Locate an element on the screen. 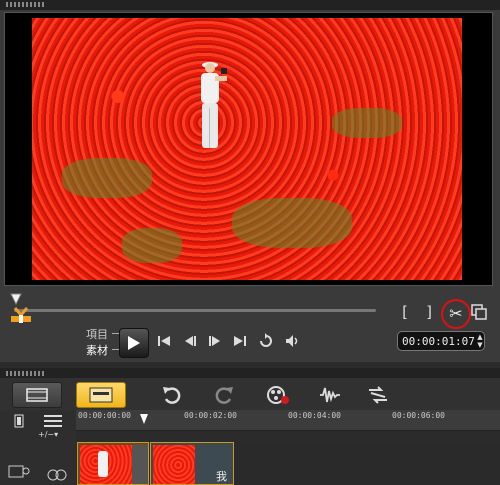 This screenshot has height=485, width=500. scrub-bar is located at coordinates (195, 310).